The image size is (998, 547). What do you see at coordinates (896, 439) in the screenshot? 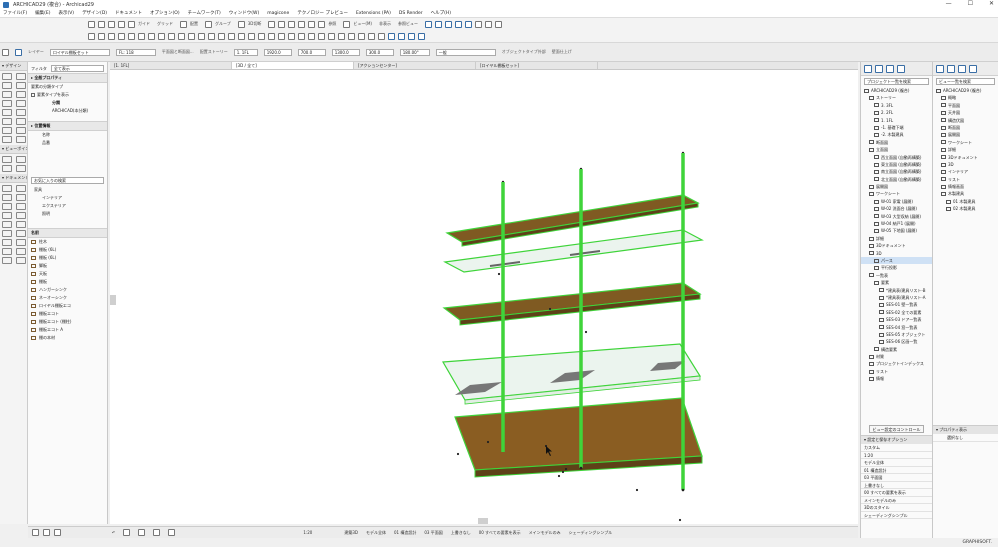
I see `view-options-header: ▾ 設定と保存オプション` at bounding box center [896, 439].